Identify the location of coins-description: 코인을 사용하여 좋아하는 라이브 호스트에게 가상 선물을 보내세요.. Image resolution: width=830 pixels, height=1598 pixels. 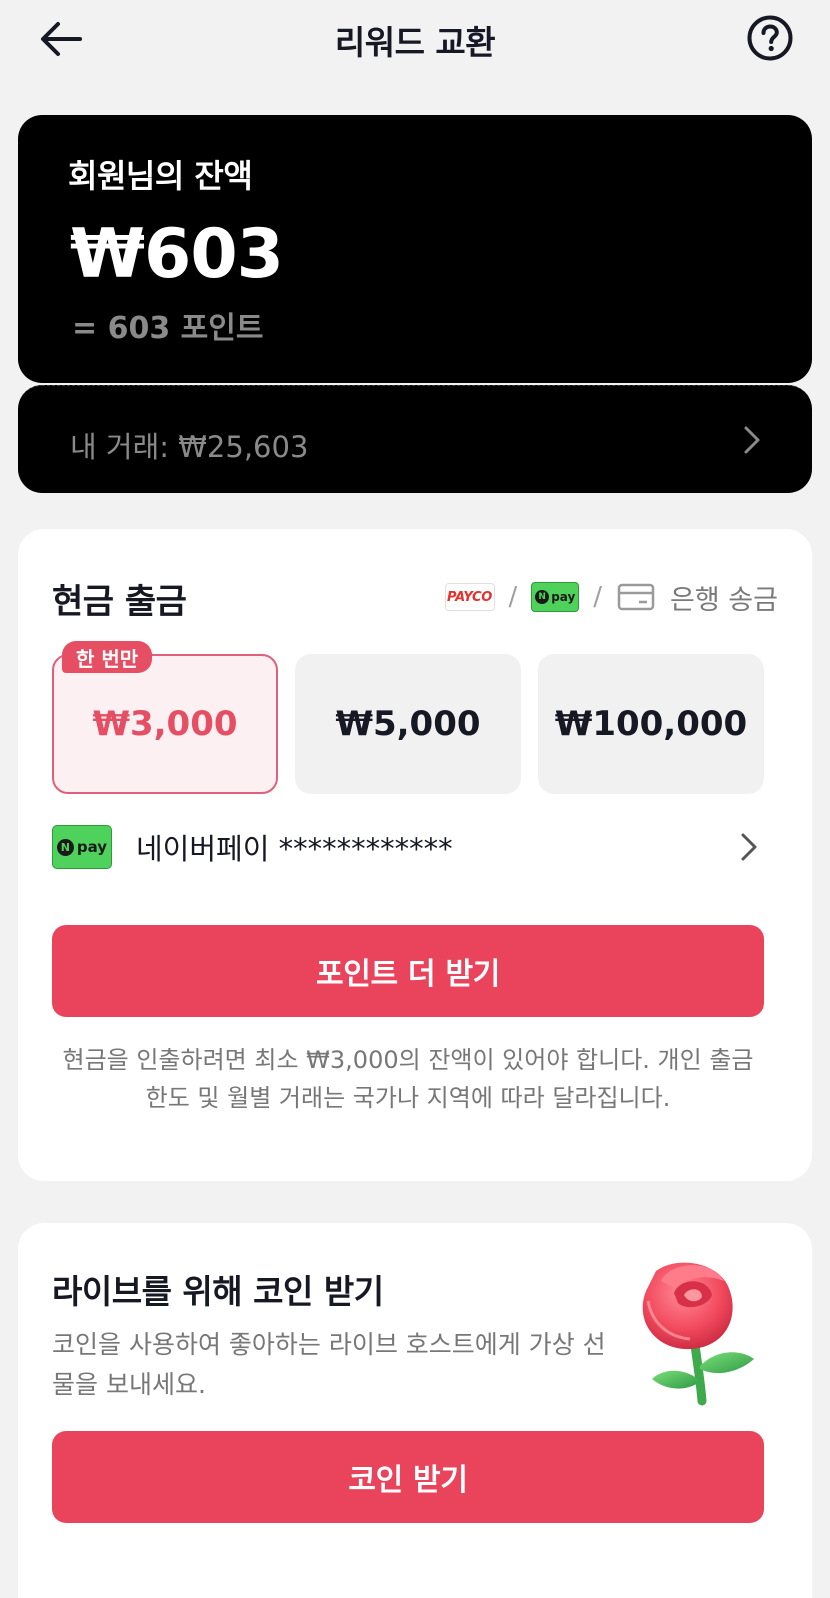
(329, 1364).